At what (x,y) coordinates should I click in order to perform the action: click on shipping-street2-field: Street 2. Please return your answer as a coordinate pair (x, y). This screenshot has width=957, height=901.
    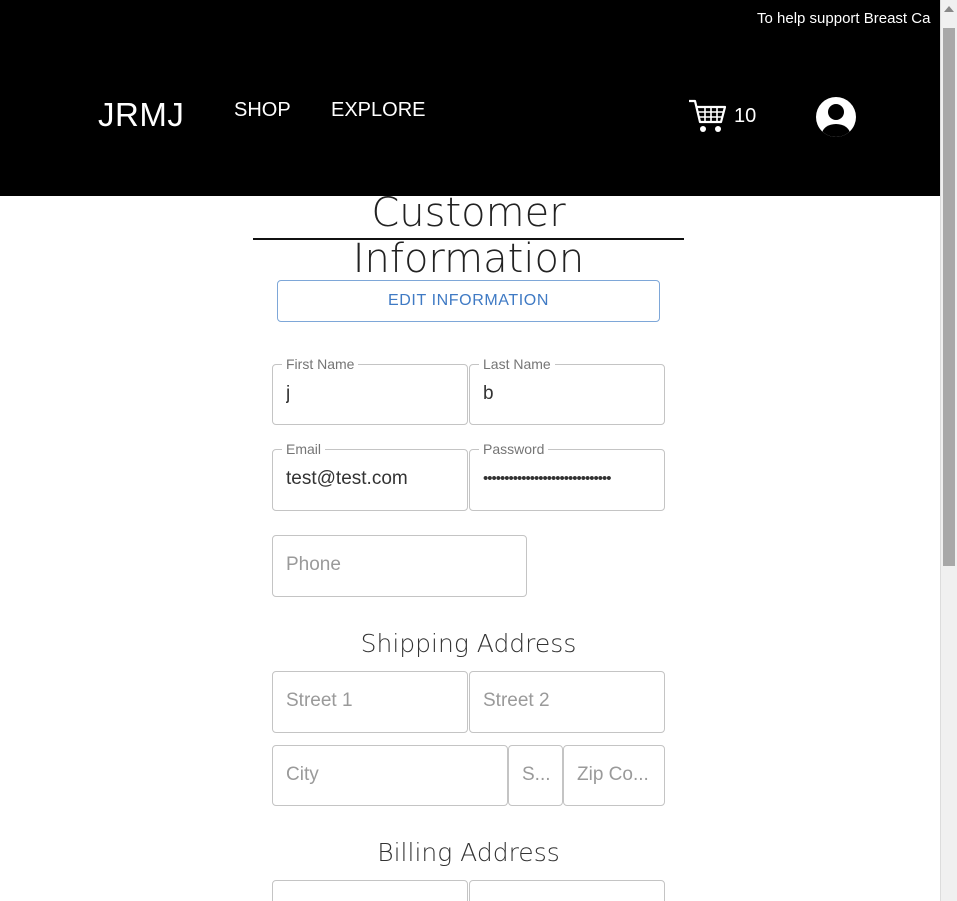
    Looking at the image, I should click on (567, 702).